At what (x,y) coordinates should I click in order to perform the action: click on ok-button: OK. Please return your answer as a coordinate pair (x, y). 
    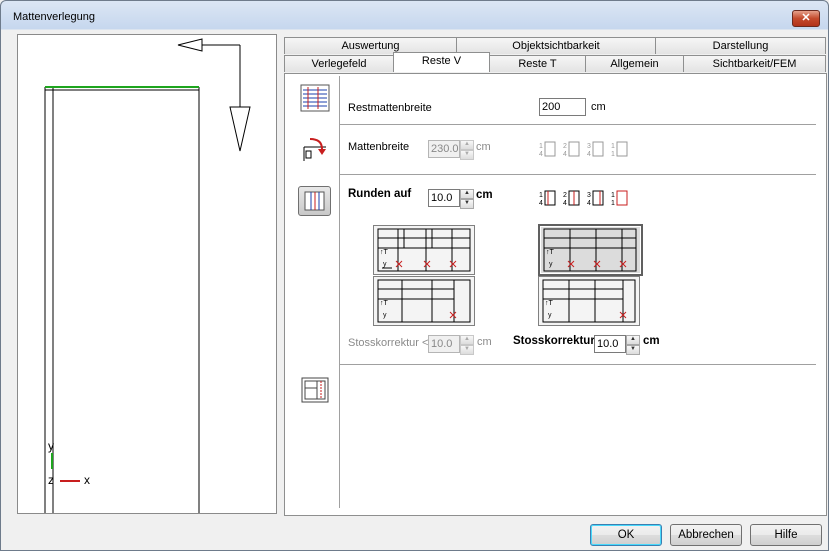
    Looking at the image, I should click on (626, 535).